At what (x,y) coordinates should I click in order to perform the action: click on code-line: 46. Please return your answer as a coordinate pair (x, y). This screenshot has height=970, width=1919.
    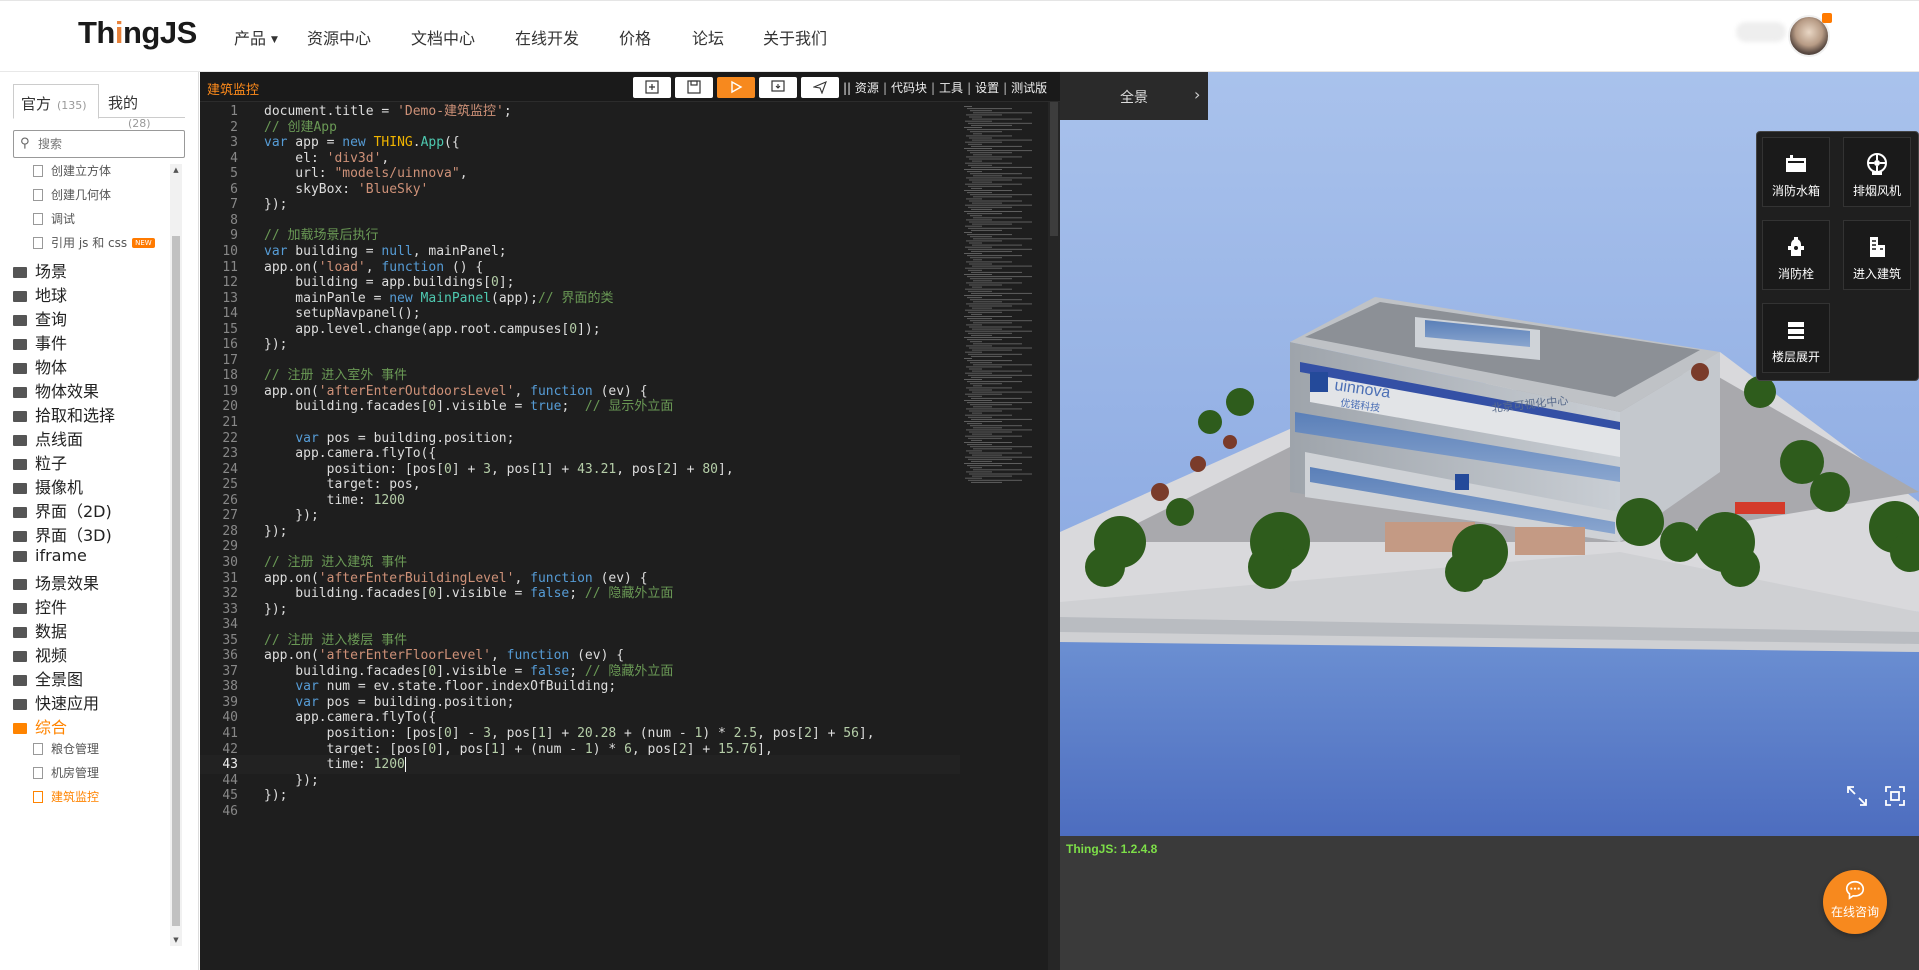
    Looking at the image, I should click on (580, 811).